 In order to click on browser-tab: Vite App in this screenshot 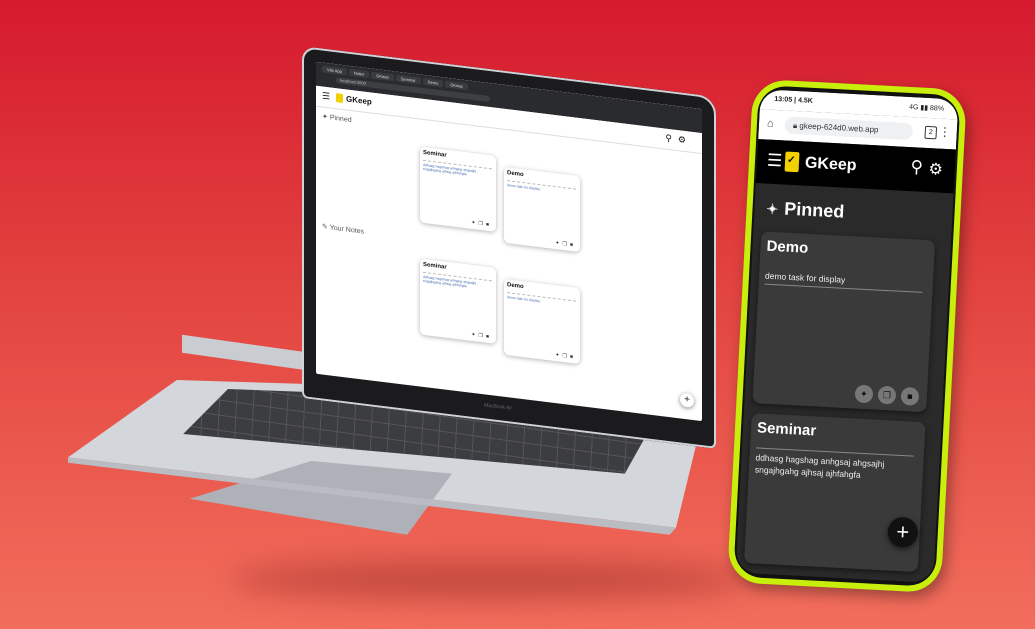, I will do `click(334, 70)`.